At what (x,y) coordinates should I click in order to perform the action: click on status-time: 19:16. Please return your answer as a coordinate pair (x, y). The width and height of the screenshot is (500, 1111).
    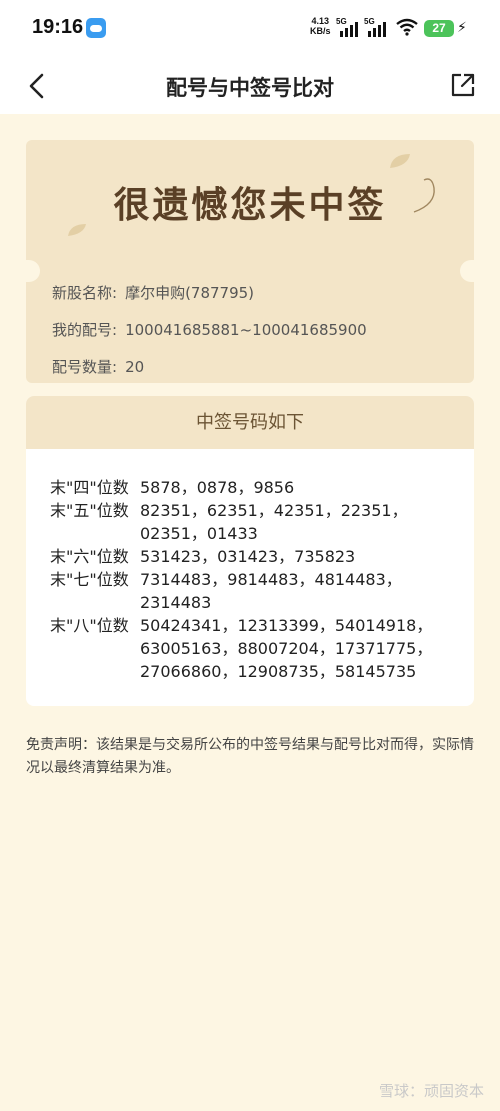
    Looking at the image, I should click on (58, 27).